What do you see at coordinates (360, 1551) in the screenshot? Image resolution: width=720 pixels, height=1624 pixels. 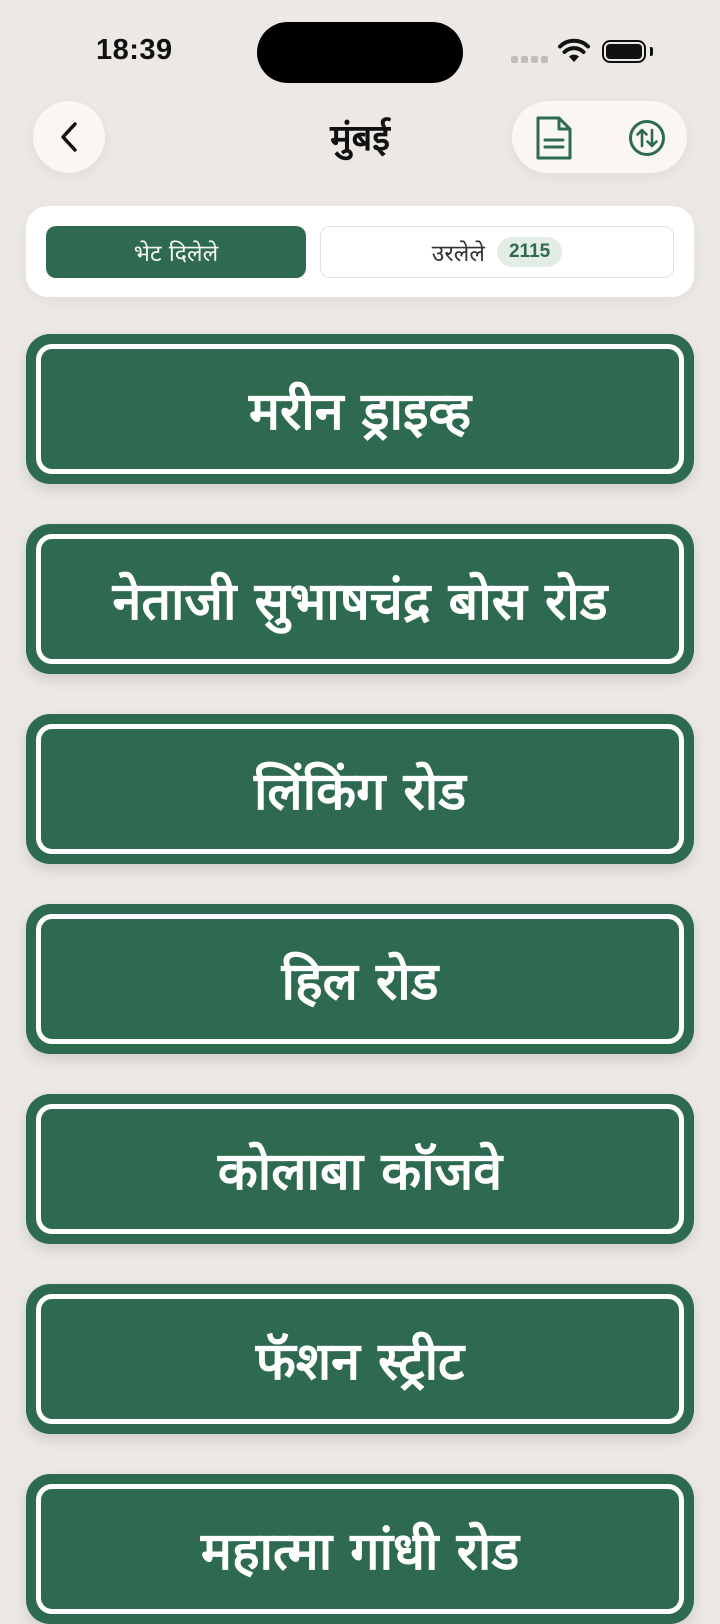 I see `place-name: महात्मा गांधी रोड` at bounding box center [360, 1551].